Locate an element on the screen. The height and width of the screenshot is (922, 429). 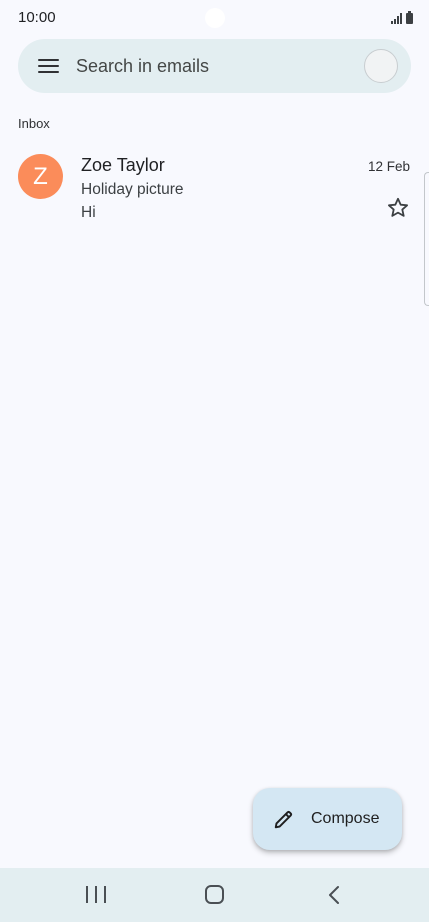
status-bar: 10:00 is located at coordinates (214, 18).